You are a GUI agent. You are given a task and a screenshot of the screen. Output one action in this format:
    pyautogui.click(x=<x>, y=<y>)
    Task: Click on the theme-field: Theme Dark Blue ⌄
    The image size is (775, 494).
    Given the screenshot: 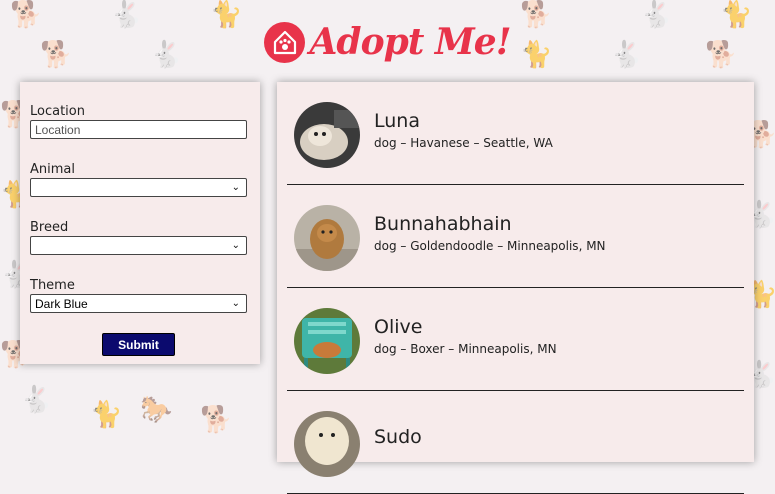 What is the action you would take?
    pyautogui.click(x=138, y=295)
    